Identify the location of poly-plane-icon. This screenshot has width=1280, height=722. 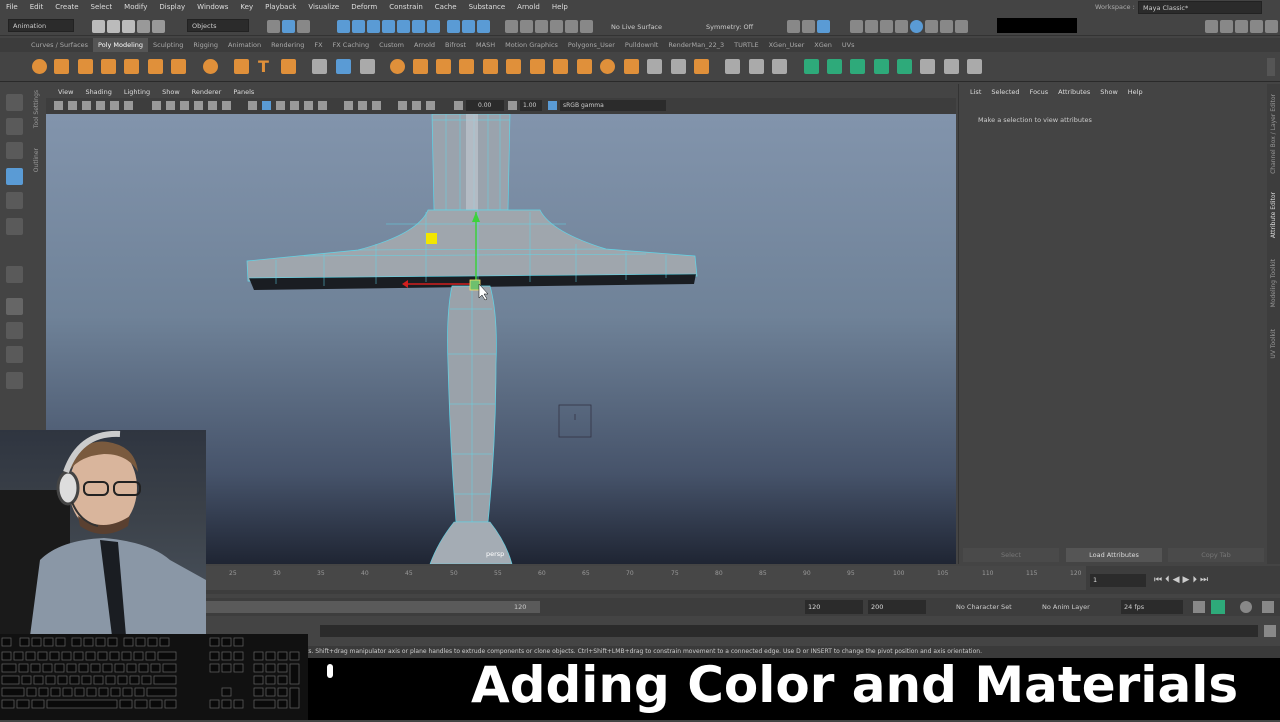
(155, 66).